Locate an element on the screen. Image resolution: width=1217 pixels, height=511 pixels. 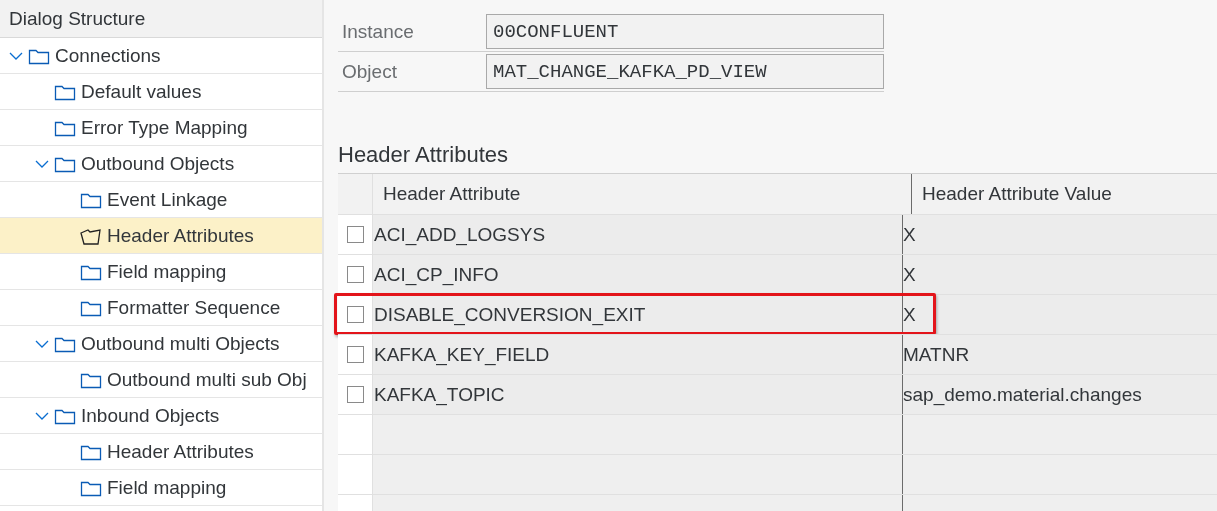
field-label: Object is located at coordinates (369, 71).